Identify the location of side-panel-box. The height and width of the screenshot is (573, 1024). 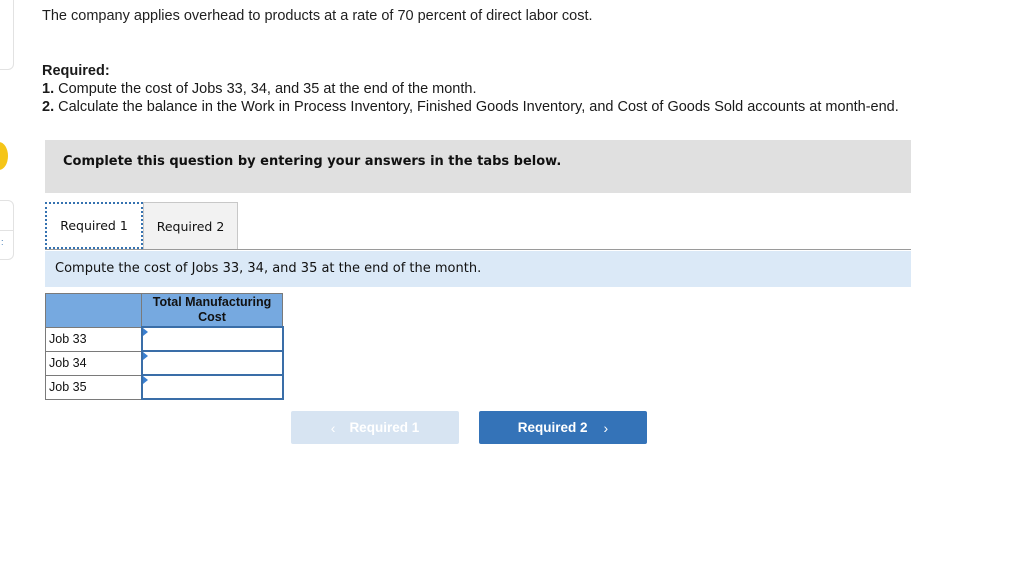
(7, 35).